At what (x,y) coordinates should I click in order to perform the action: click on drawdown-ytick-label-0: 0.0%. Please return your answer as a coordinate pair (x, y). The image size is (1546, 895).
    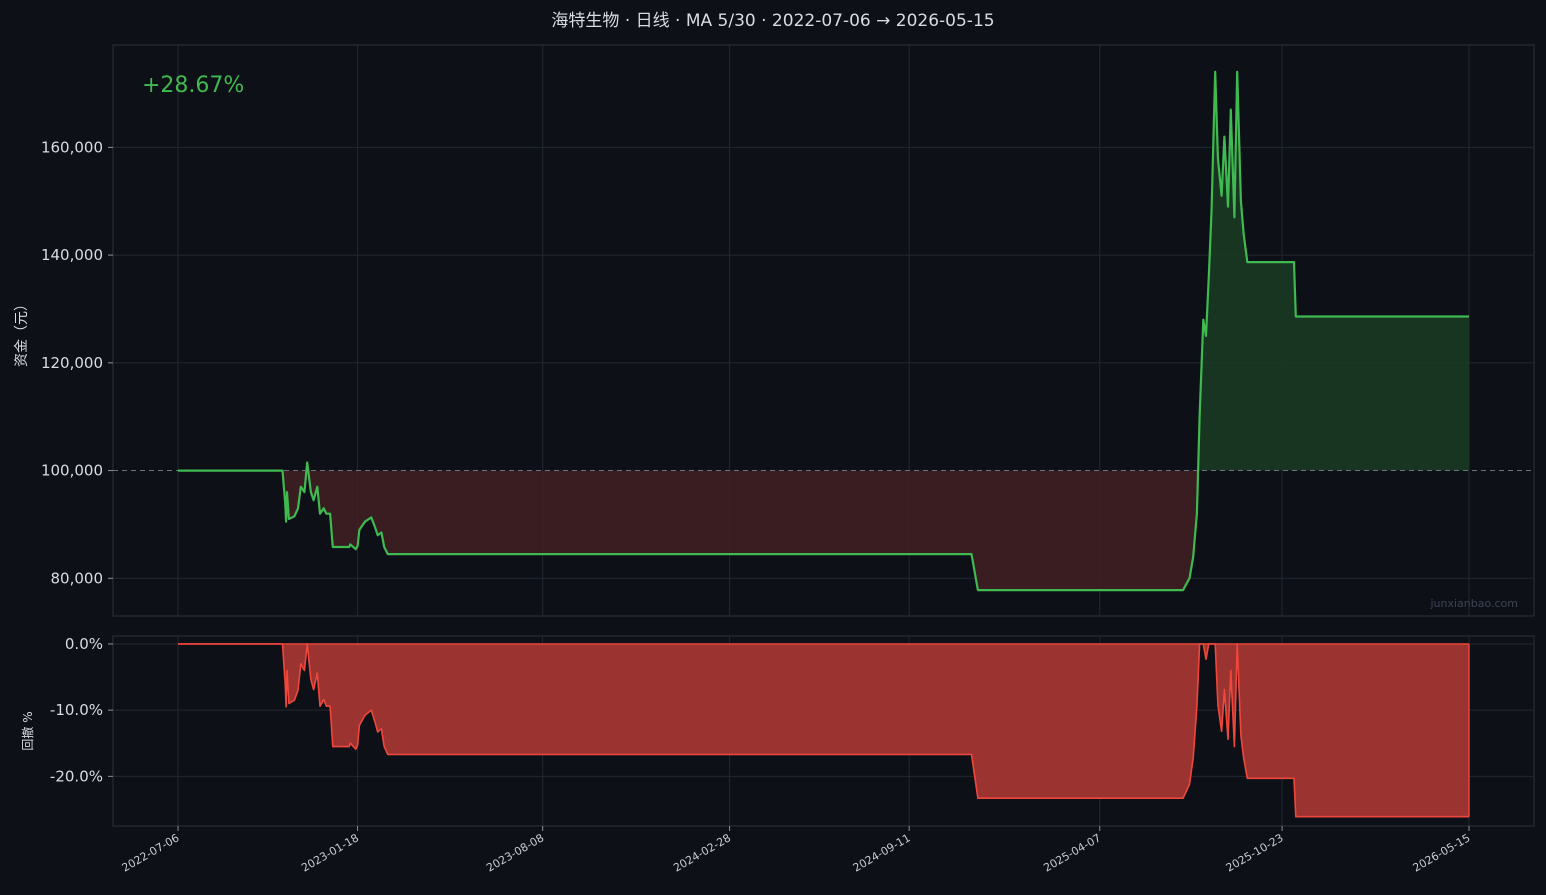
    Looking at the image, I should click on (84, 644).